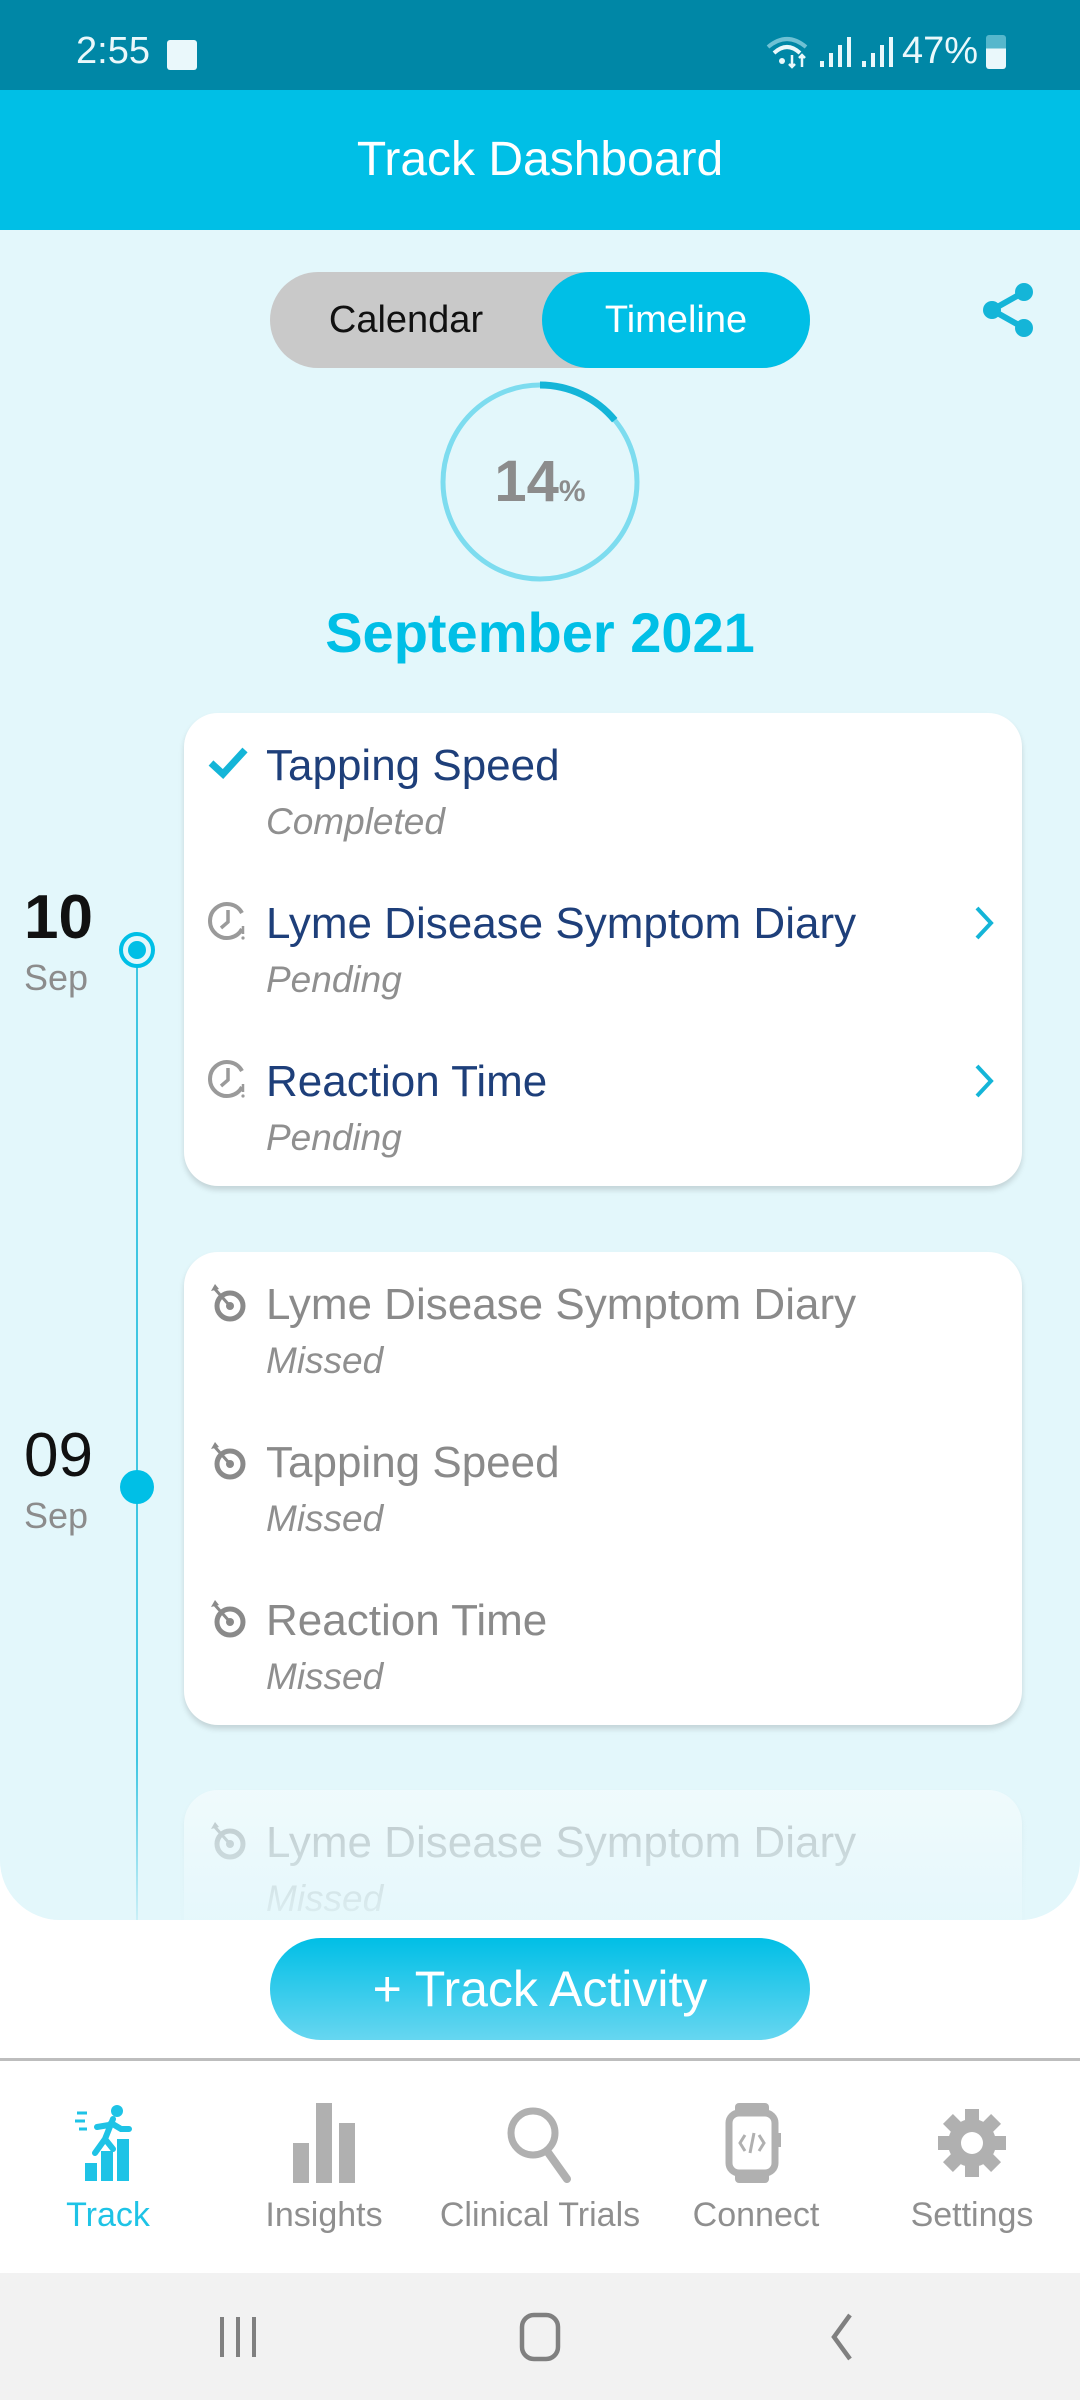 This screenshot has width=1080, height=2400. What do you see at coordinates (355, 821) in the screenshot?
I see `activity-status: Completed` at bounding box center [355, 821].